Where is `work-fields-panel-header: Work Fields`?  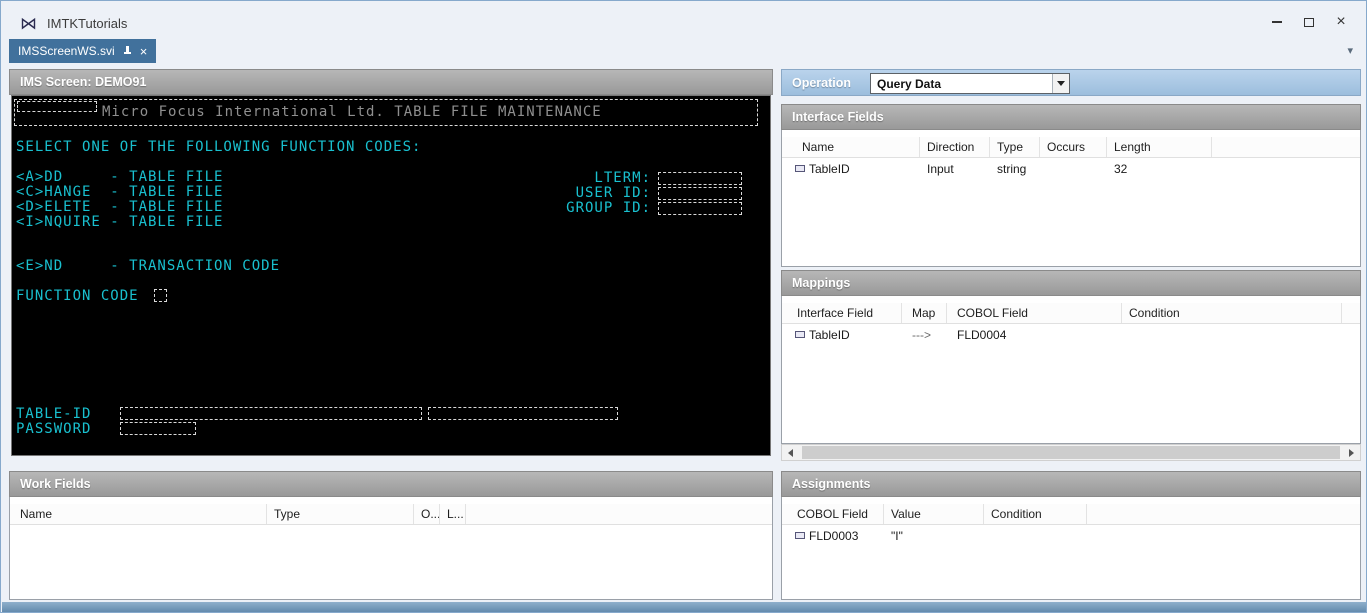
work-fields-panel-header: Work Fields is located at coordinates (391, 484).